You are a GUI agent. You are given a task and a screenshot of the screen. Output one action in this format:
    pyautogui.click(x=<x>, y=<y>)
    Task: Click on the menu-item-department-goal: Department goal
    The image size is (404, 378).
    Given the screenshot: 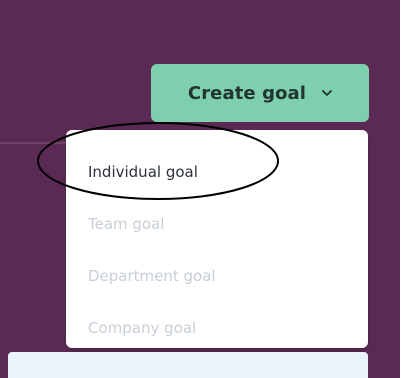 What is the action you would take?
    pyautogui.click(x=152, y=275)
    